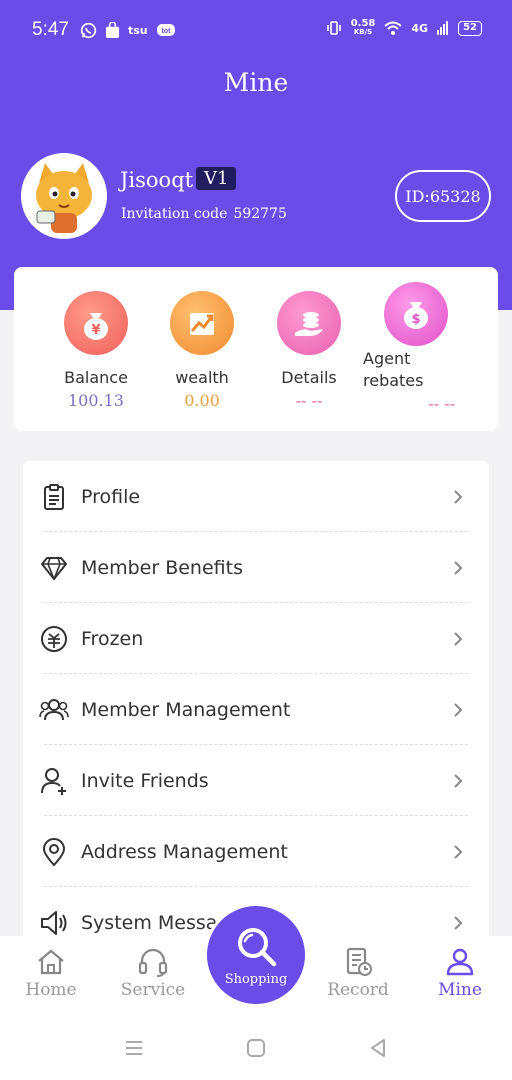  I want to click on nav-label: Service, so click(153, 990).